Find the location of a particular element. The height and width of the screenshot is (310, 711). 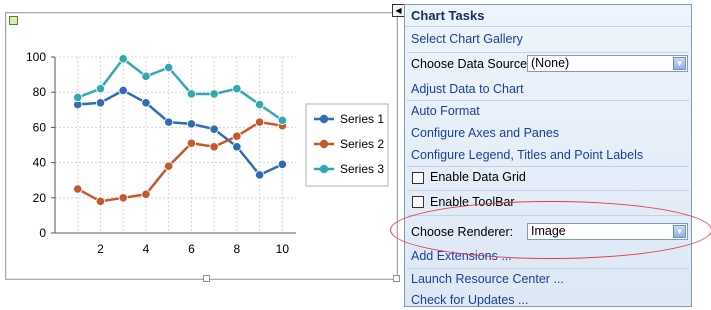

legend-label: Series 2 is located at coordinates (362, 144).